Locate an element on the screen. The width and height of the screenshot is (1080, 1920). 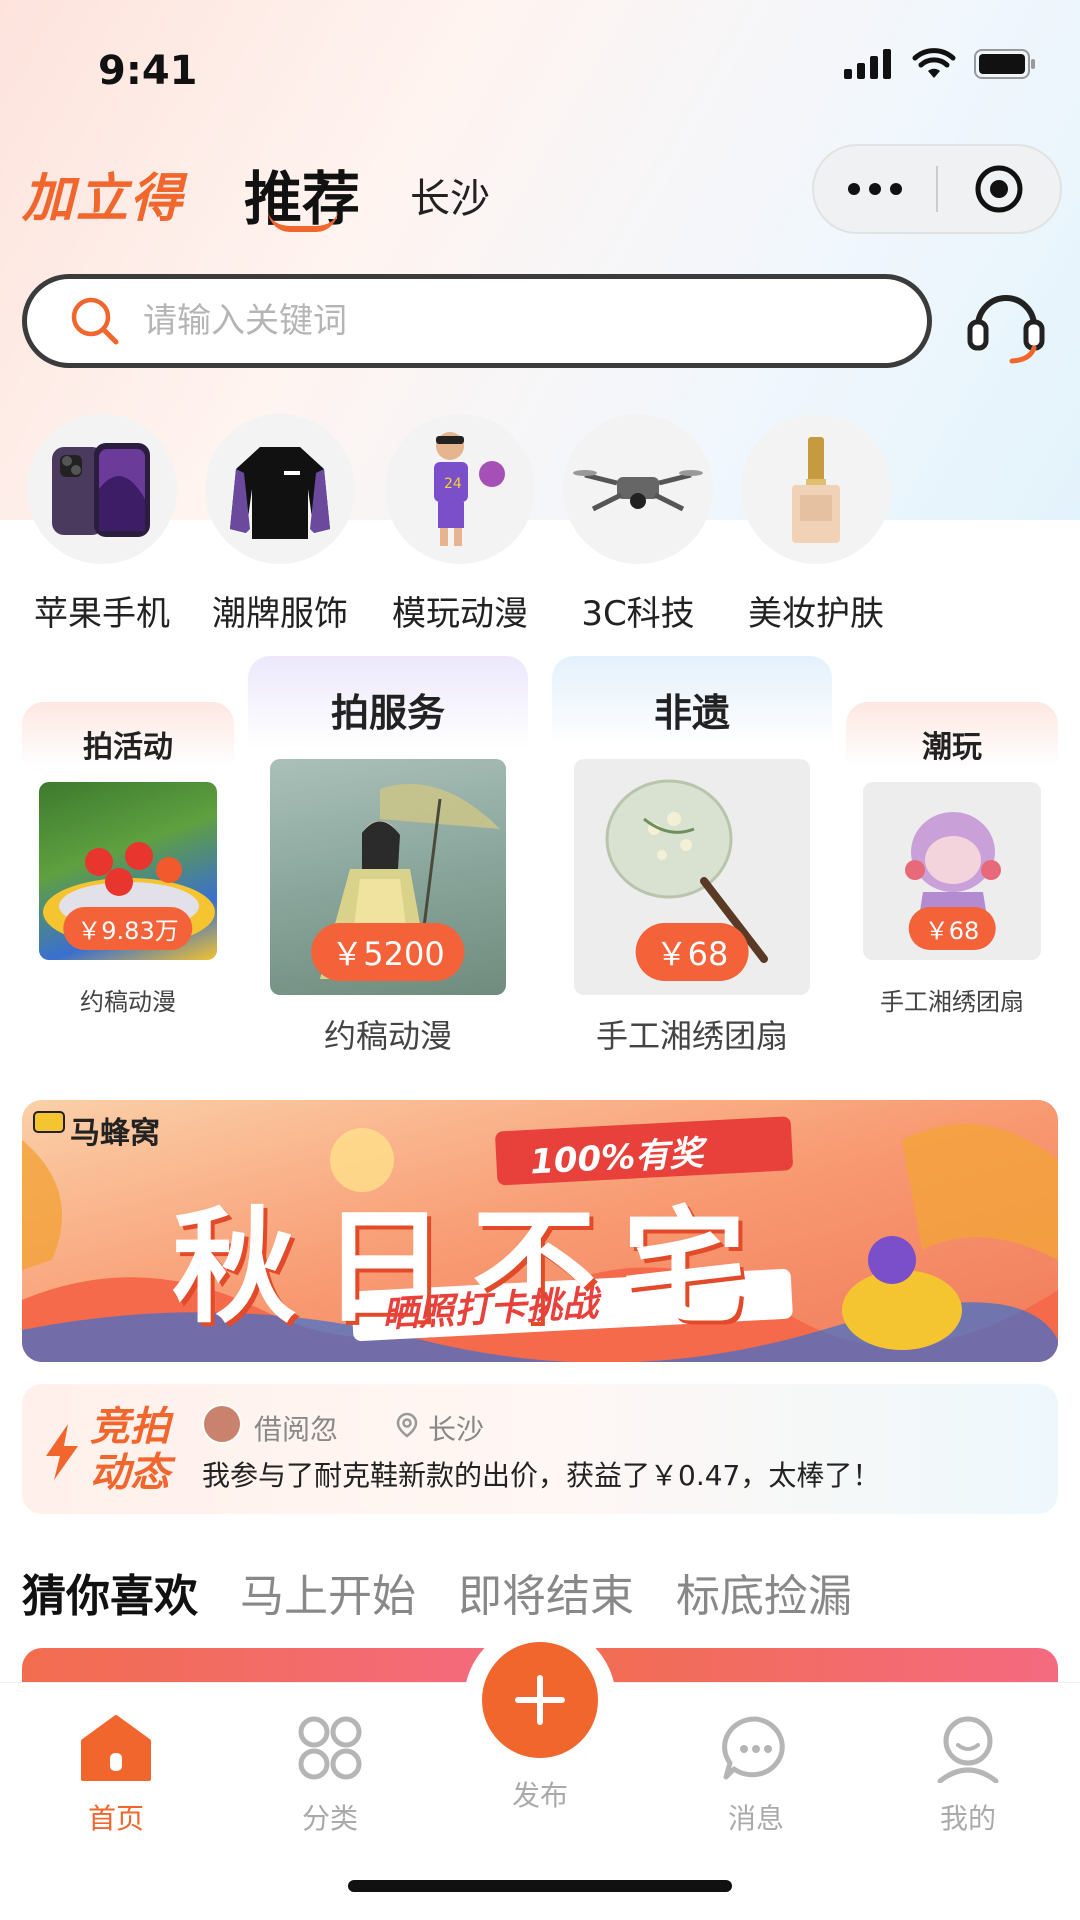
wifi-icon is located at coordinates (934, 63).